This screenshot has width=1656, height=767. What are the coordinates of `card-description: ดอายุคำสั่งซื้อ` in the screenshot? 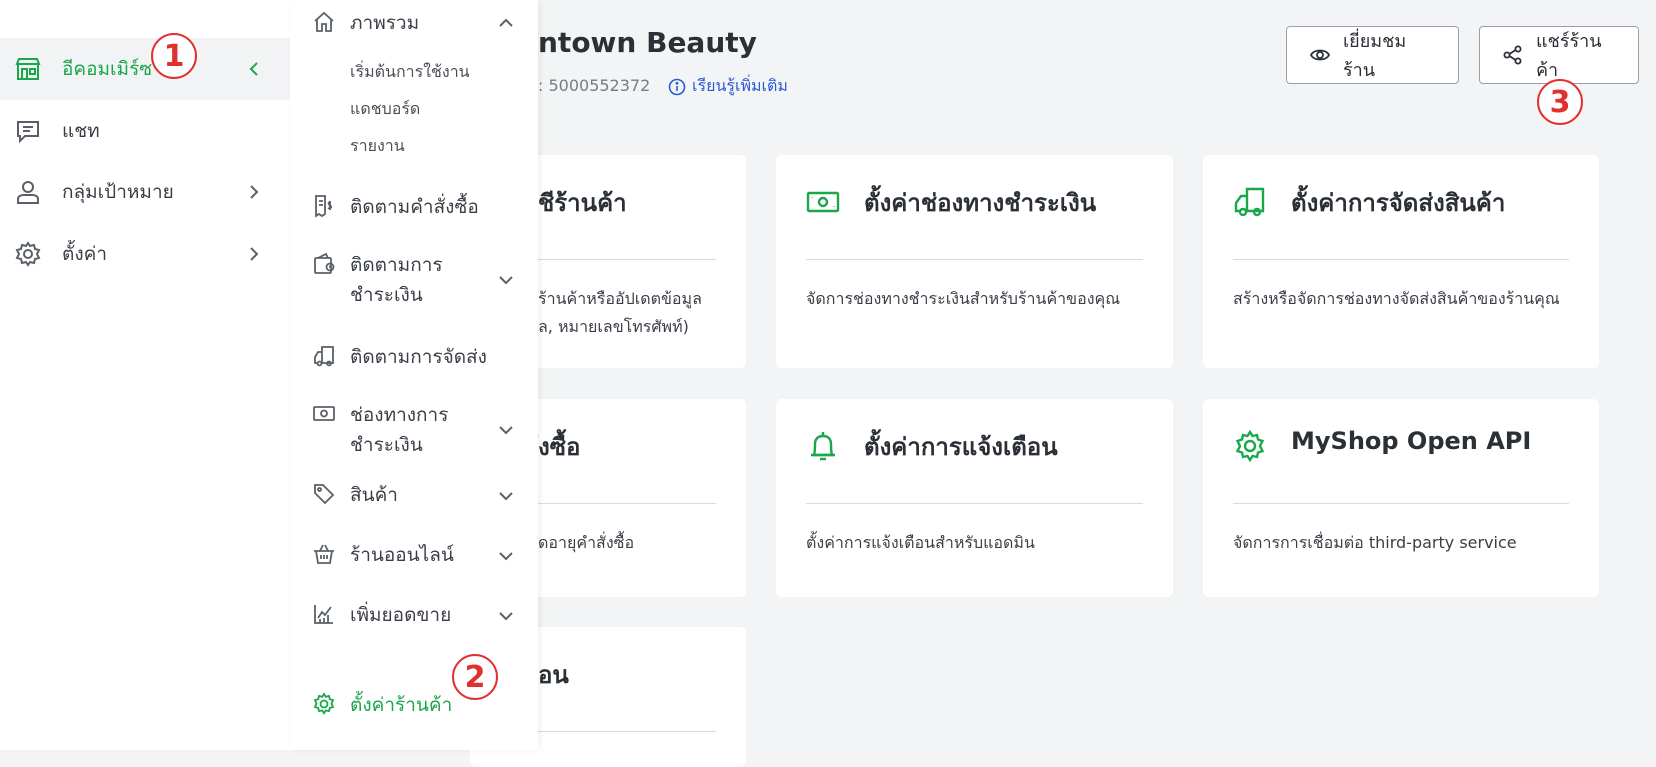 It's located at (586, 542).